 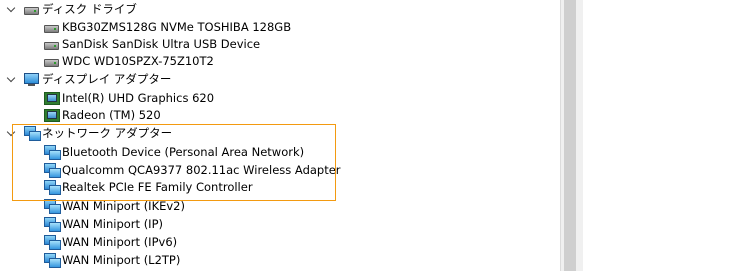 I want to click on device-label: WAN Miniport (IP), so click(x=112, y=224).